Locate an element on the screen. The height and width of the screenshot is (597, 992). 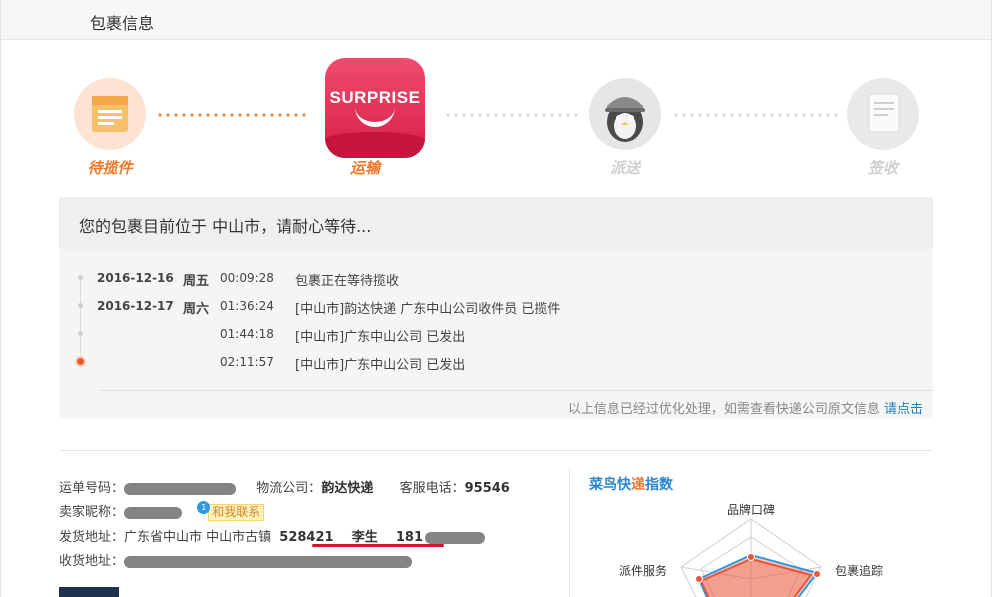
index-title-suffix: 指数 is located at coordinates (659, 485).